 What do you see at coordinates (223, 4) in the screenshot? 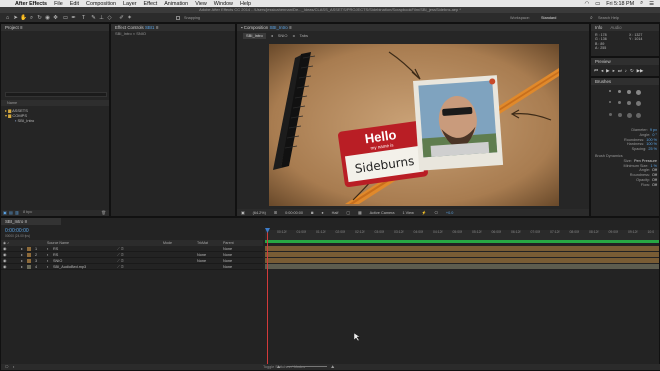
I see `menu-window: Window` at bounding box center [223, 4].